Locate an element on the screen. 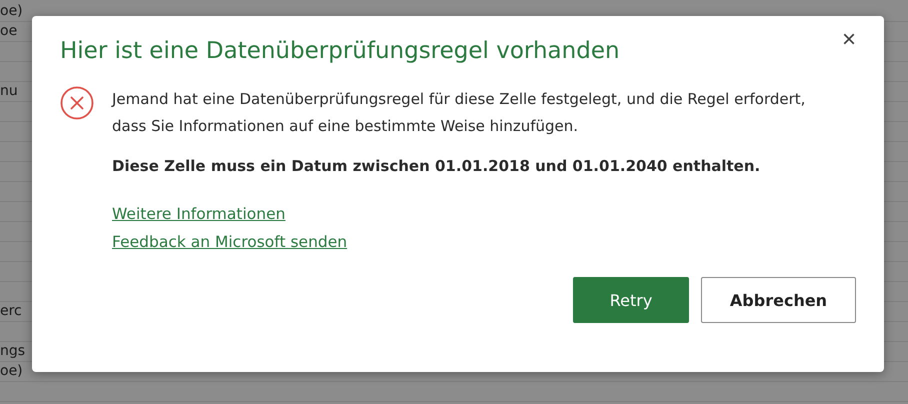  message-text: Jemand hat eine Datenüberprüfungsregel für diese Zelle festgelegt, und die Regel erfordert, dass Sie Informationen auf eine bestimmte Weise hinzufügen. is located at coordinates (459, 113).